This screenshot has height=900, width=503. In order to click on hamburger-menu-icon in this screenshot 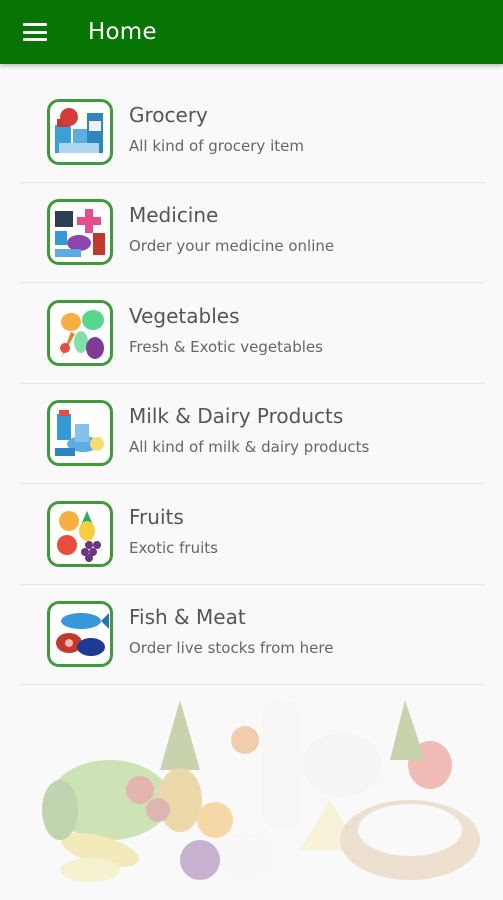, I will do `click(35, 32)`.